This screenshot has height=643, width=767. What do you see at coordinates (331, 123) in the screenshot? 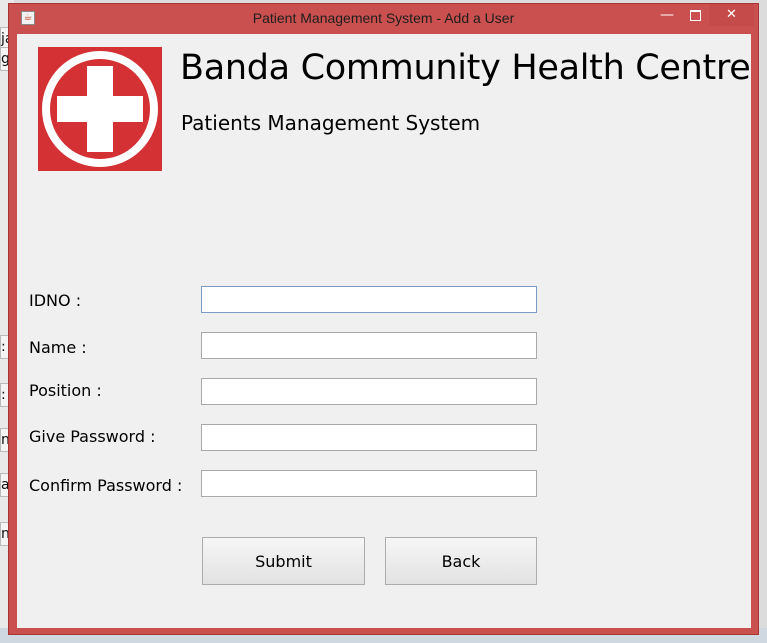
I see `system-subtitle: Patients Management System` at bounding box center [331, 123].